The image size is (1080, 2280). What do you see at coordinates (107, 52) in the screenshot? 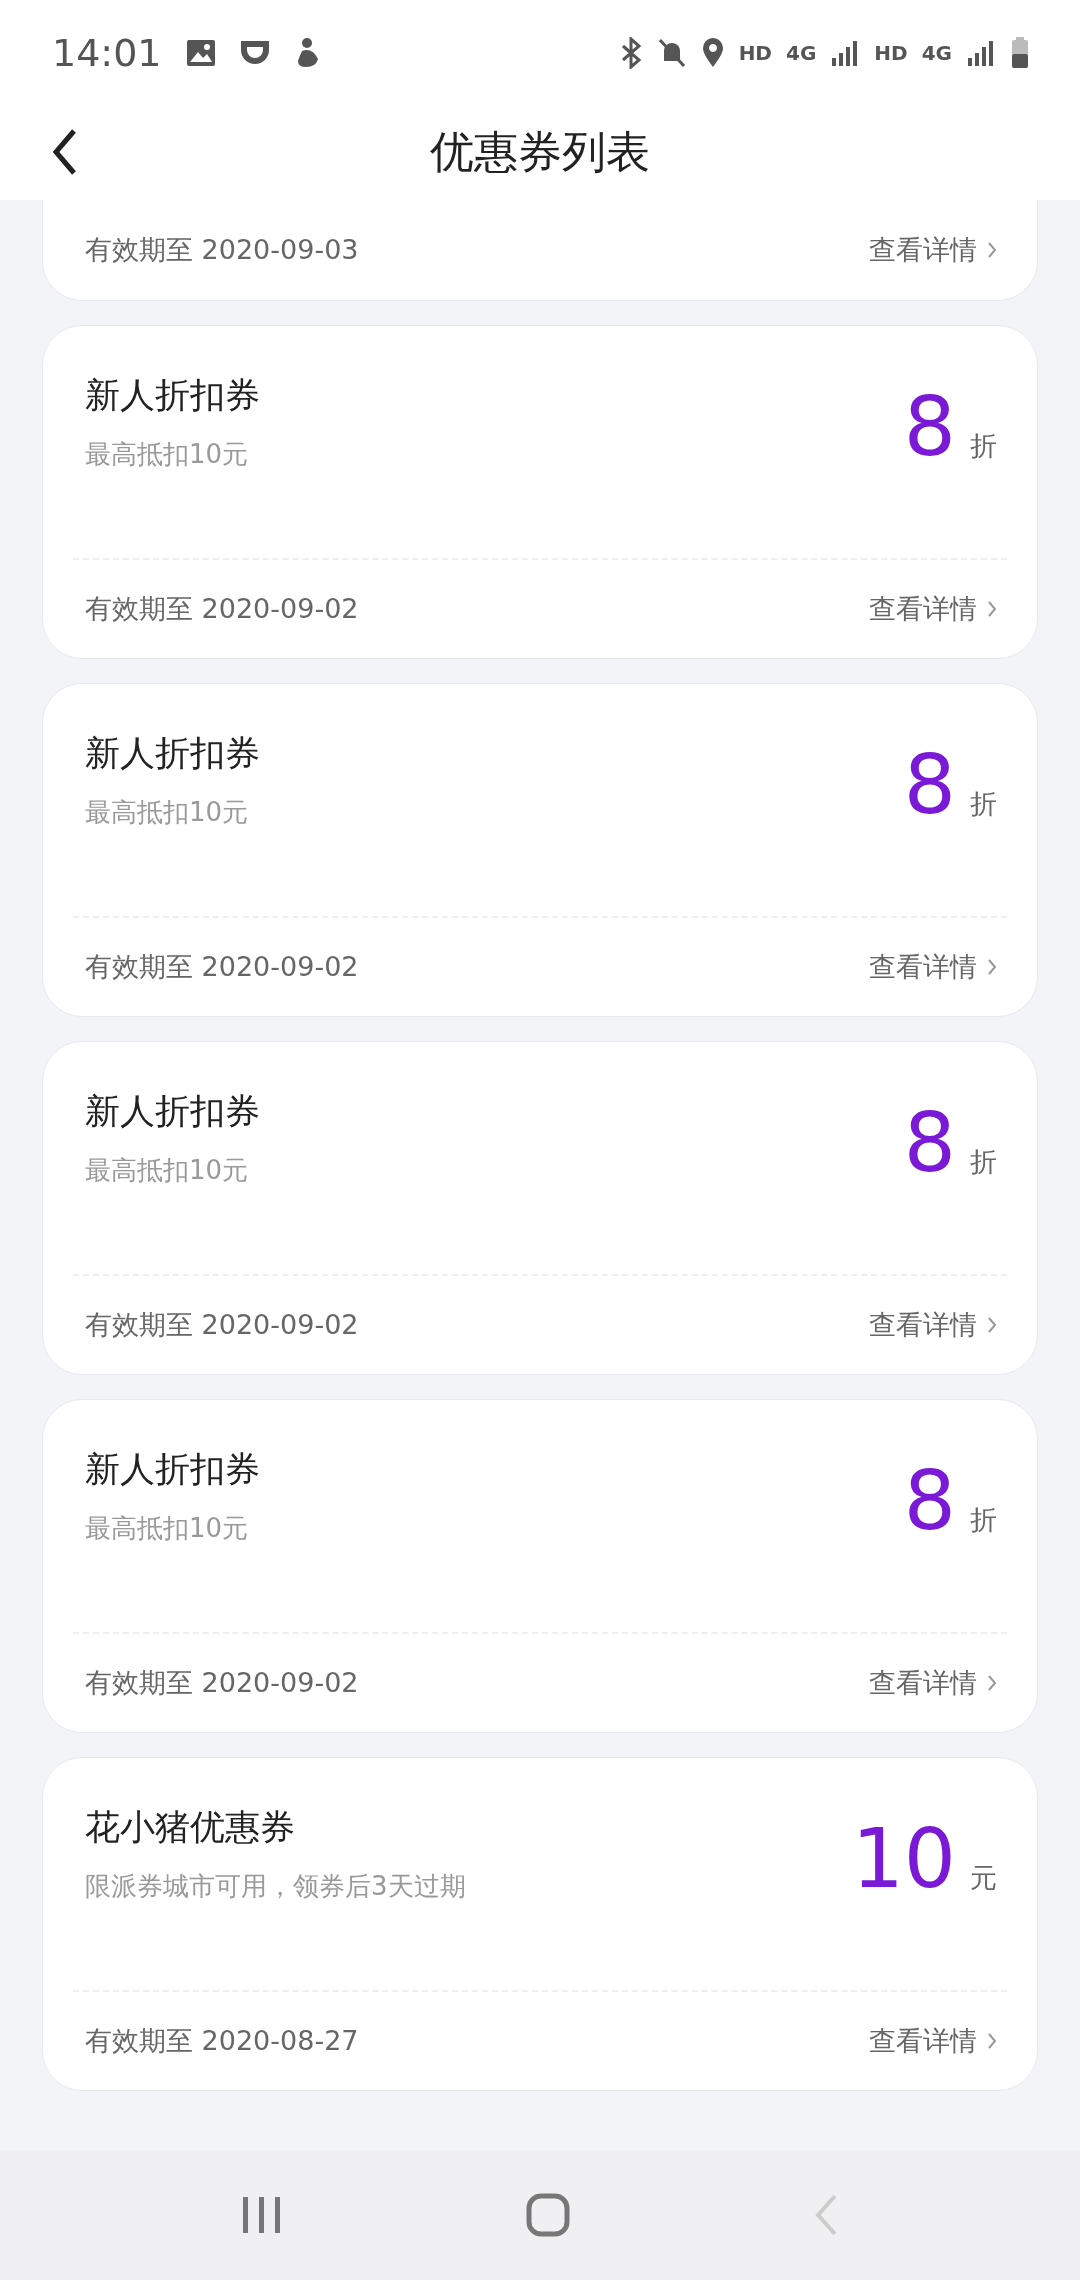
I see `clock: 14:01` at bounding box center [107, 52].